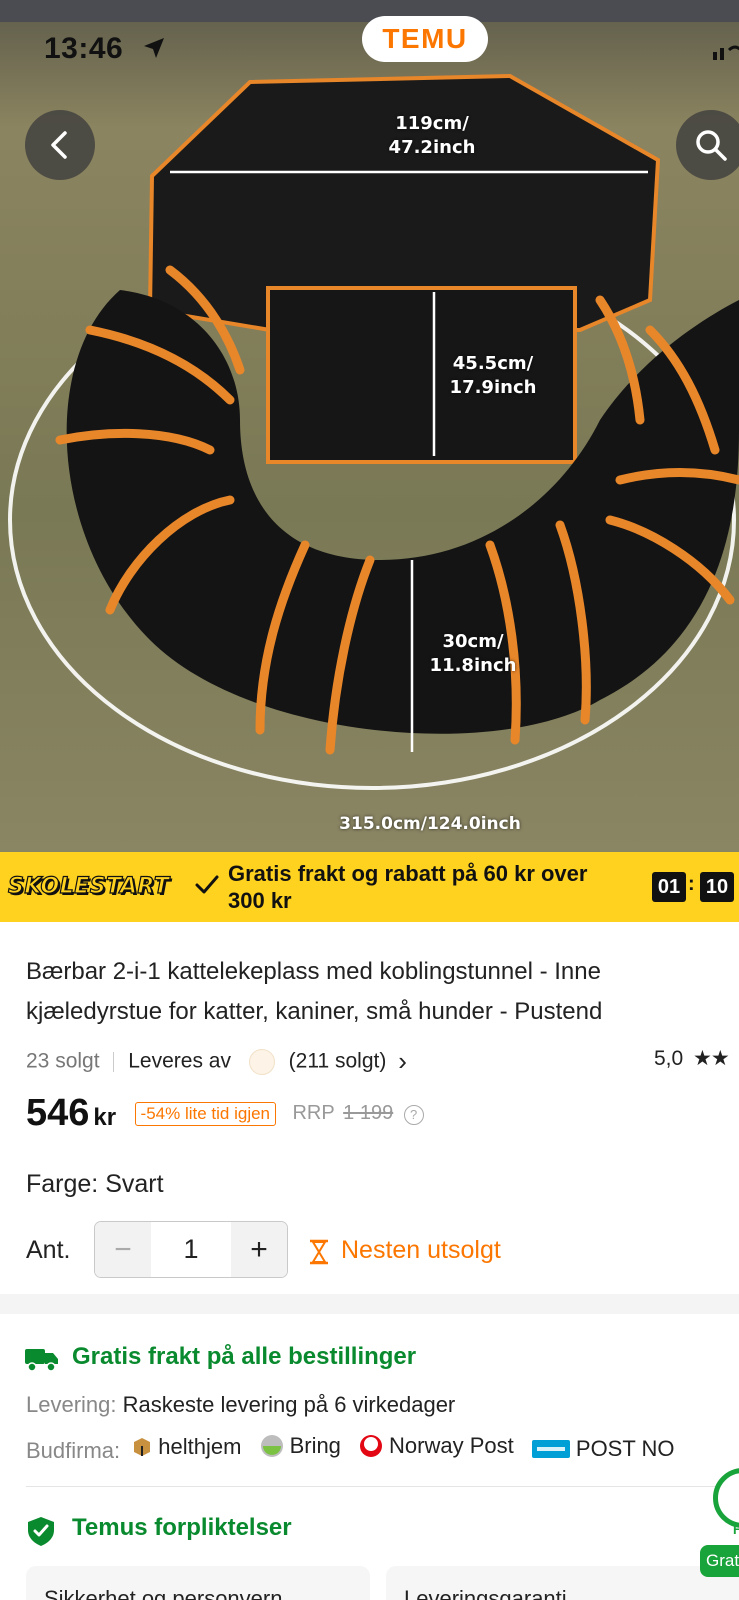  I want to click on star-icons: ★★, so click(711, 1058).